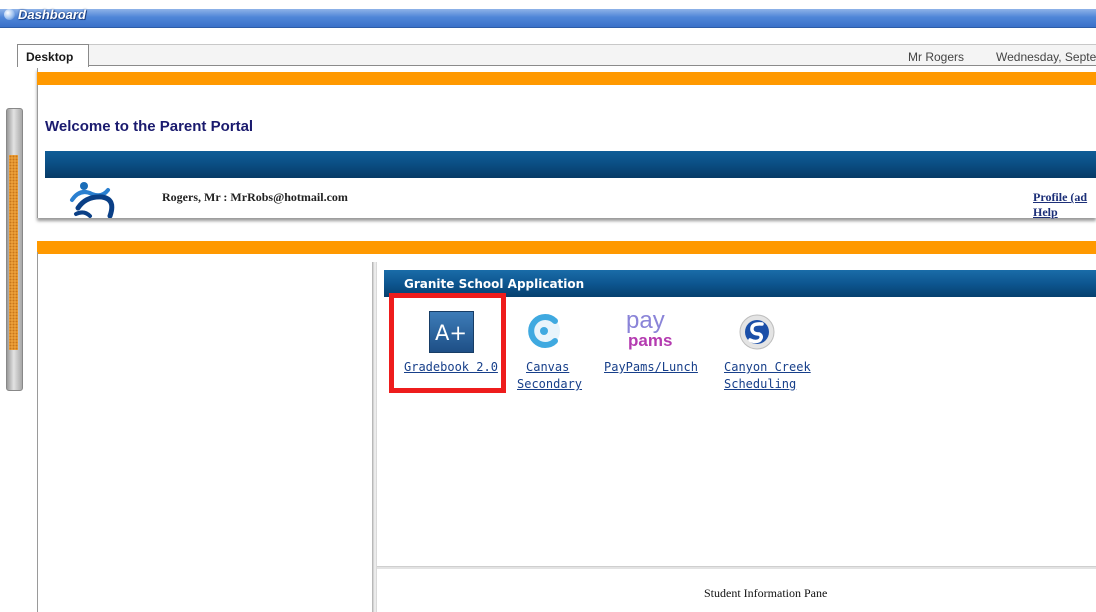  Describe the element at coordinates (52, 14) in the screenshot. I see `window-title: Dashboard` at that location.